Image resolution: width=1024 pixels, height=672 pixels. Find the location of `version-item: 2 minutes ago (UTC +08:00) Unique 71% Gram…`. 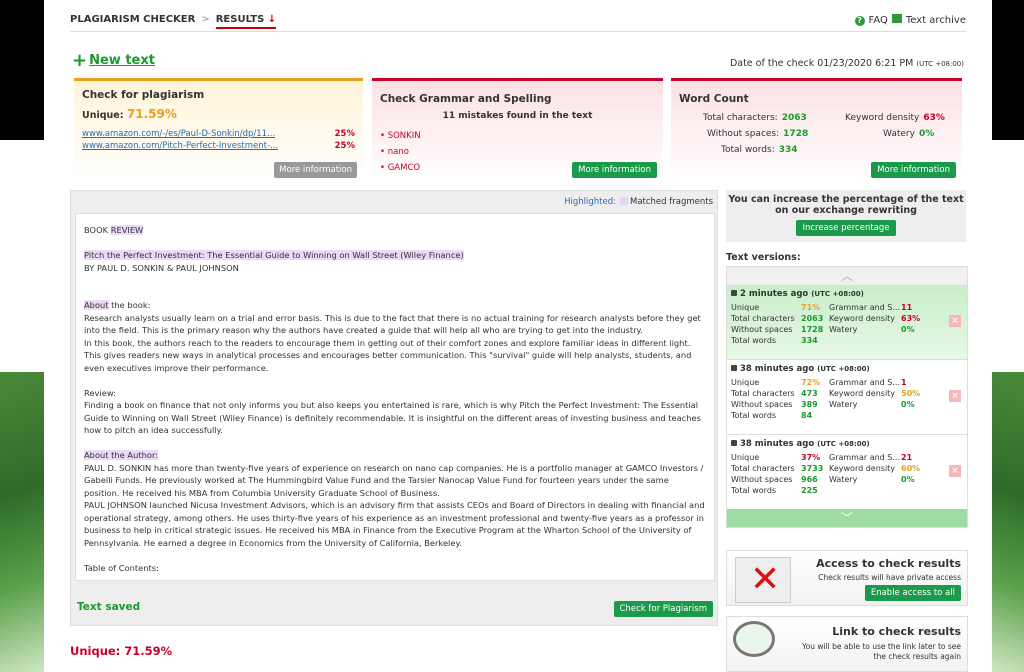

version-item: 2 minutes ago (UTC +08:00) Unique 71% Gram… is located at coordinates (847, 322).